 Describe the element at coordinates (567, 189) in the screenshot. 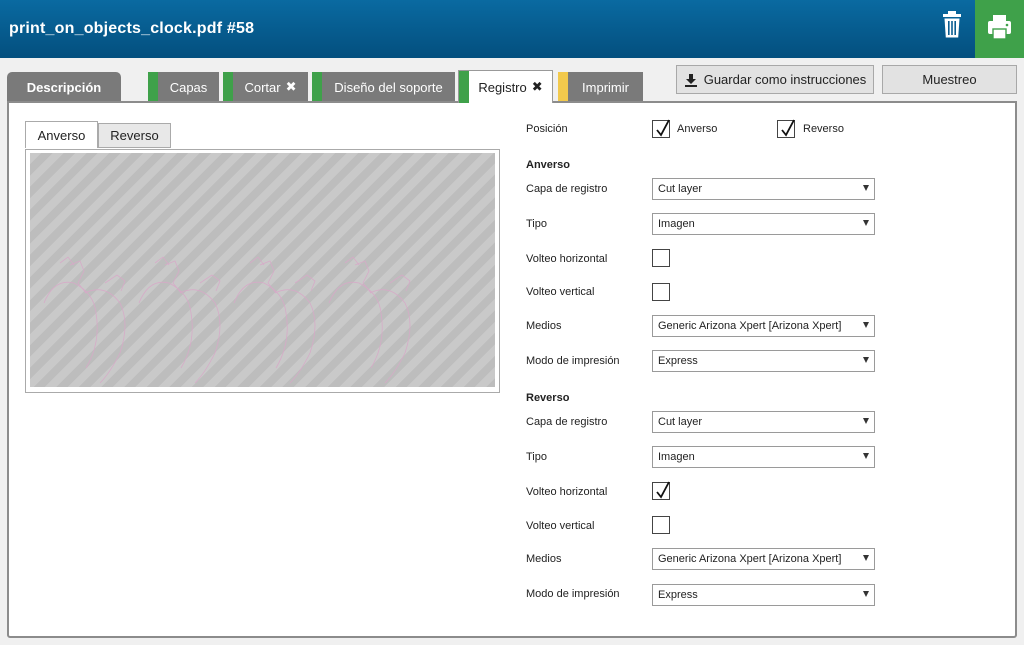

I see `anverso-capa-label: Capa de registro` at that location.